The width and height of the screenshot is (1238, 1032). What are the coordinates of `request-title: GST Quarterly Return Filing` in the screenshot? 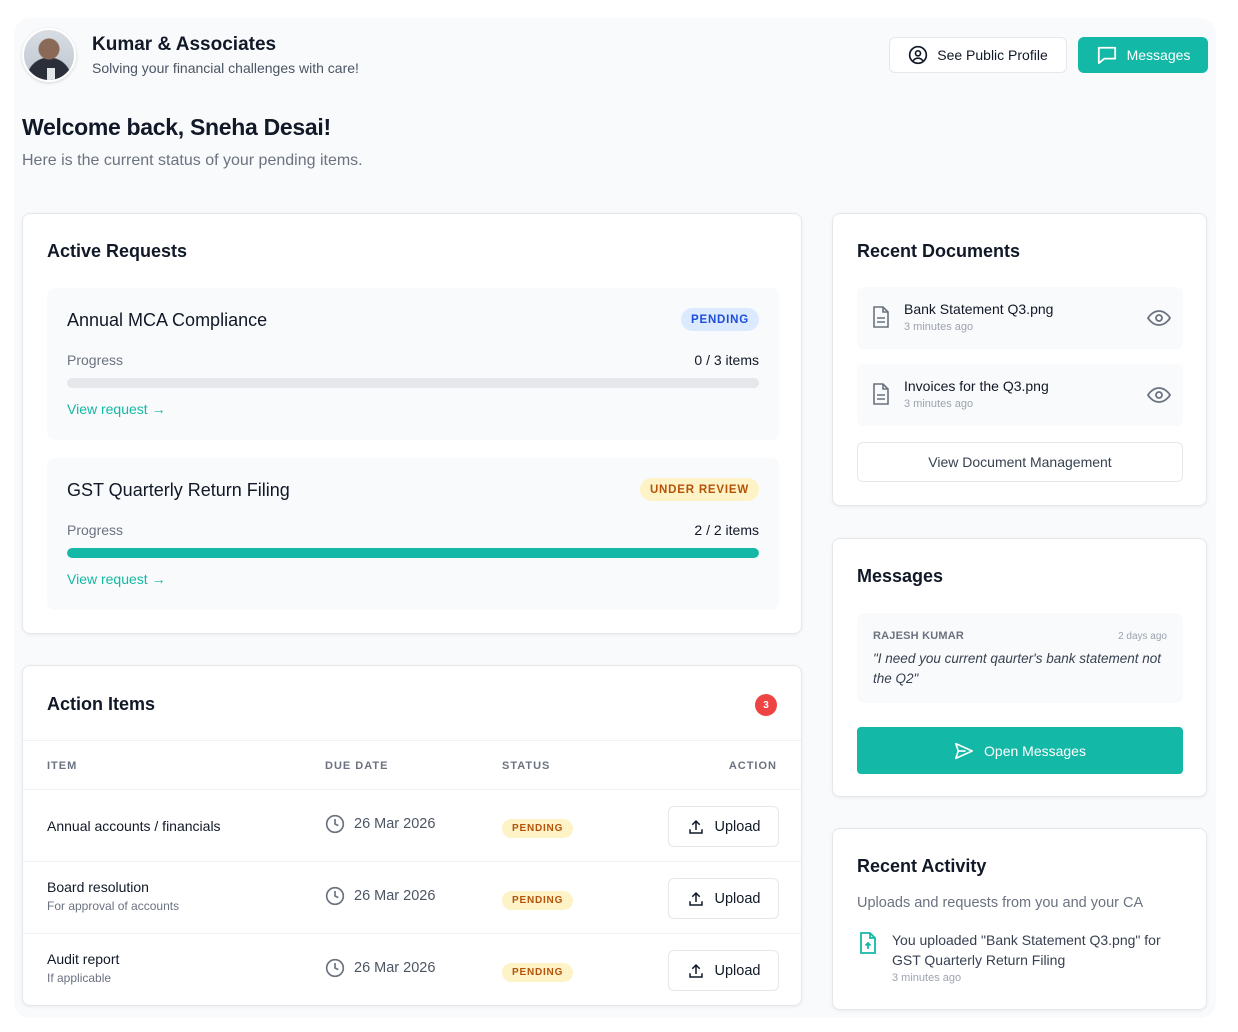 It's located at (178, 490).